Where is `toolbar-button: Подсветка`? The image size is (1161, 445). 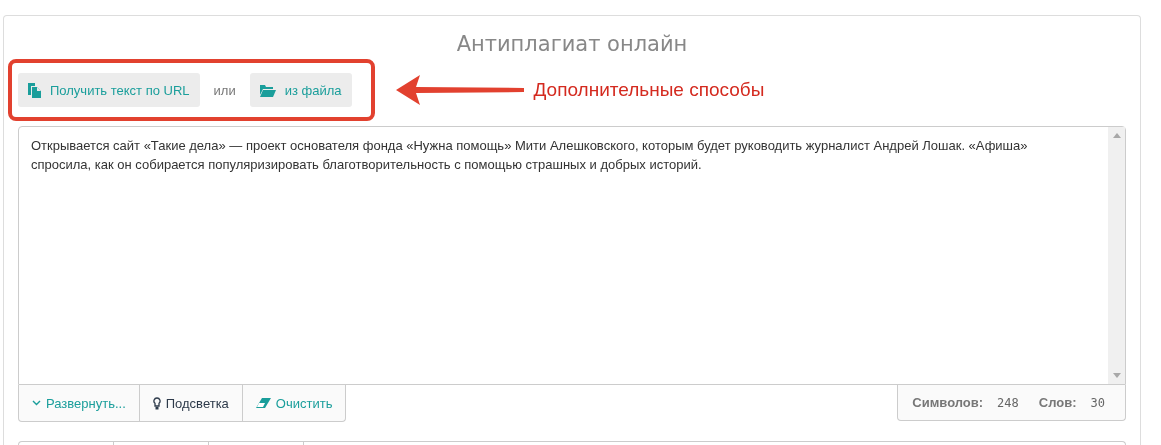
toolbar-button: Подсветка is located at coordinates (191, 403).